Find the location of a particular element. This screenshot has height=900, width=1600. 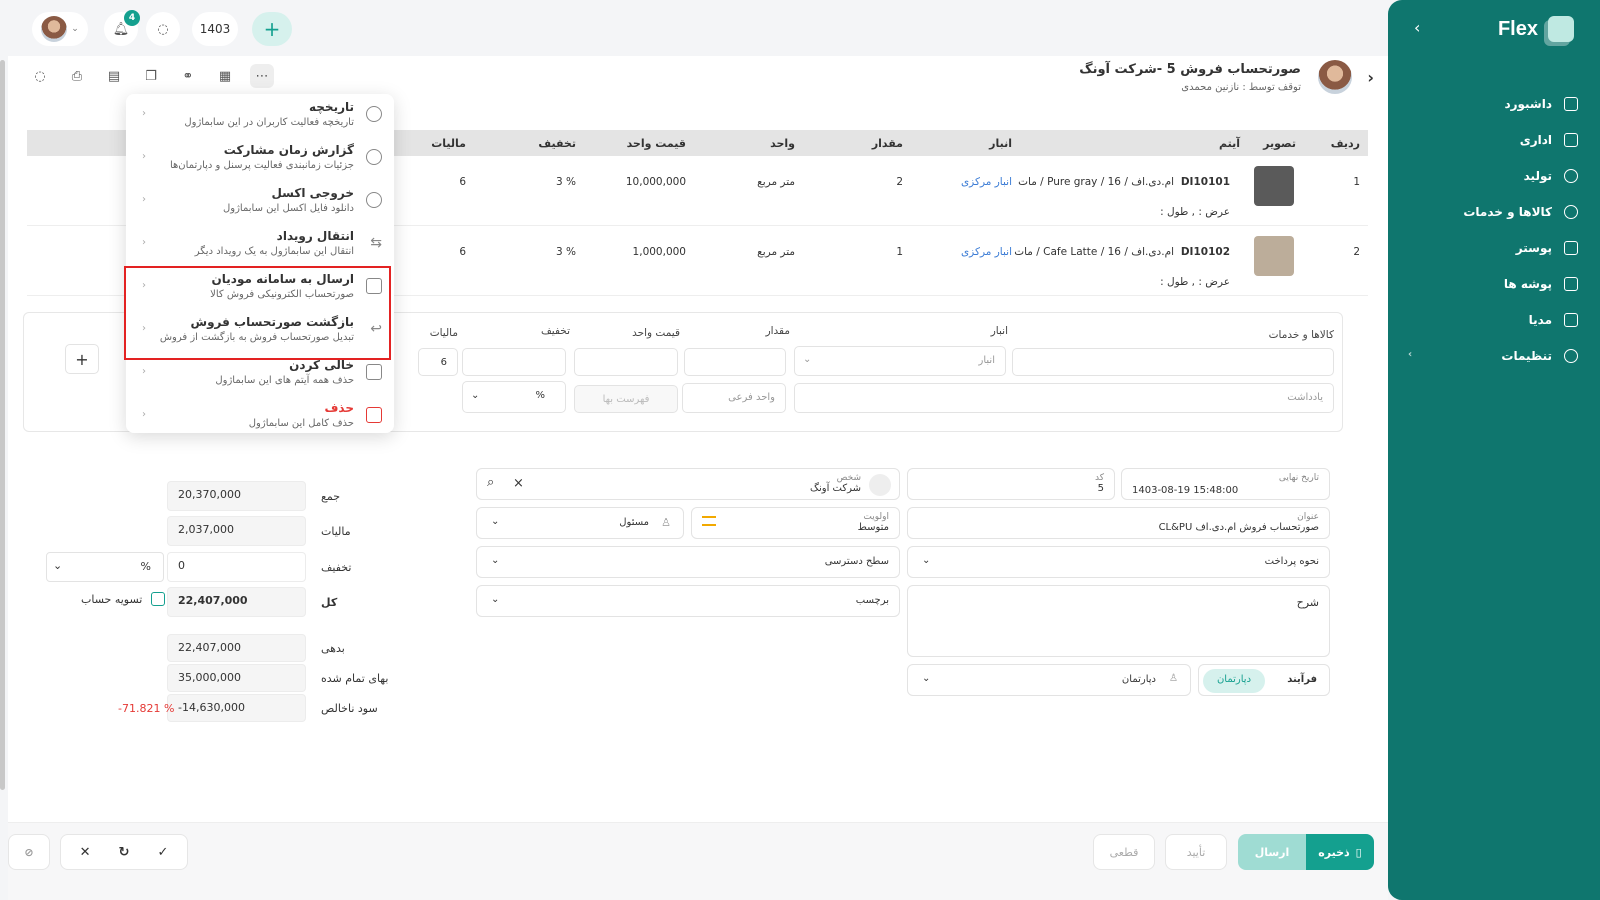

check-icon: ✓ is located at coordinates (162, 852).